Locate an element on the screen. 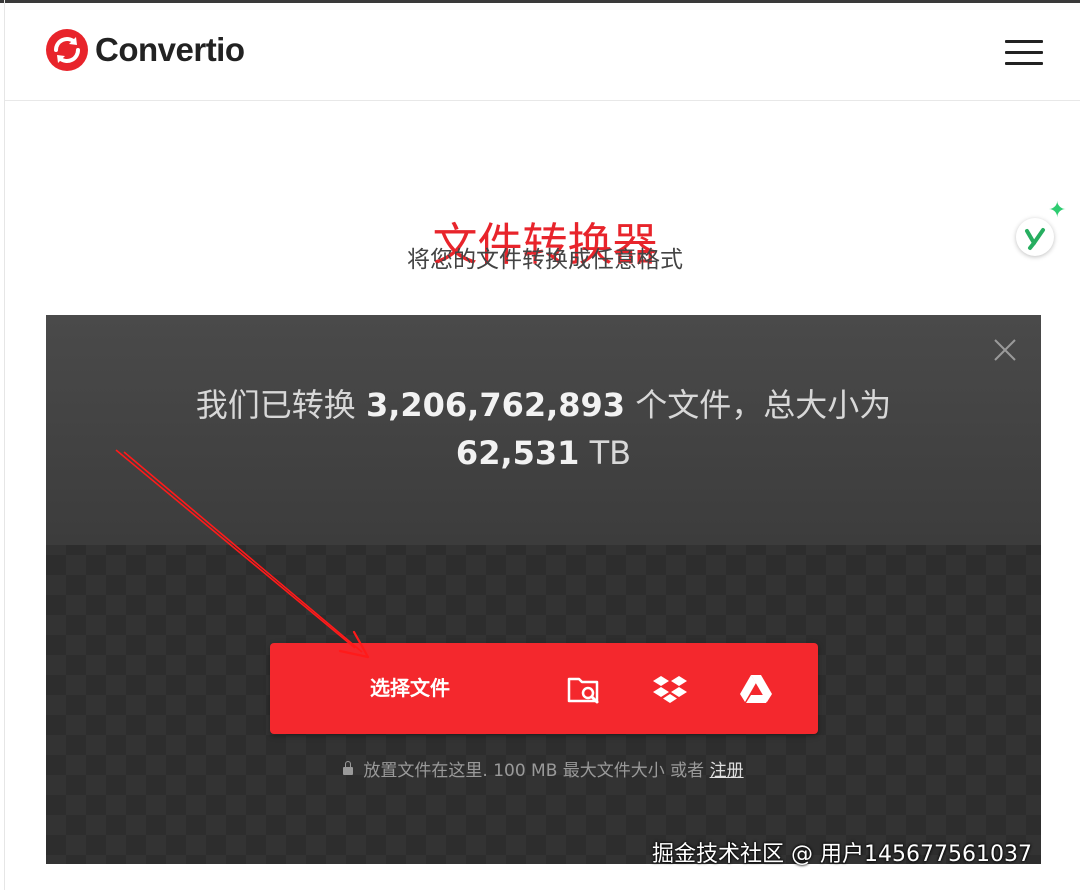 The width and height of the screenshot is (1080, 890). choose-files-button: 选择文件 is located at coordinates (410, 688).